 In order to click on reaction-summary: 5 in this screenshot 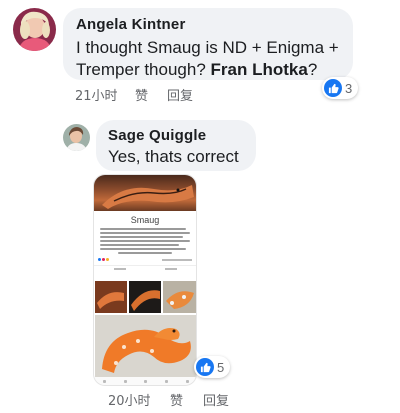, I will do `click(212, 367)`.